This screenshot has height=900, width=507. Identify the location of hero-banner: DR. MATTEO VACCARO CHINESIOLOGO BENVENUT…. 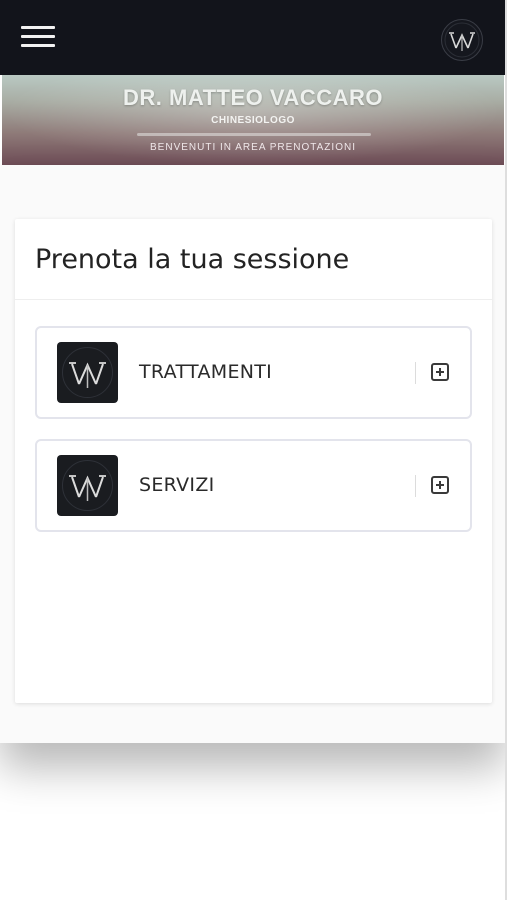
(253, 120).